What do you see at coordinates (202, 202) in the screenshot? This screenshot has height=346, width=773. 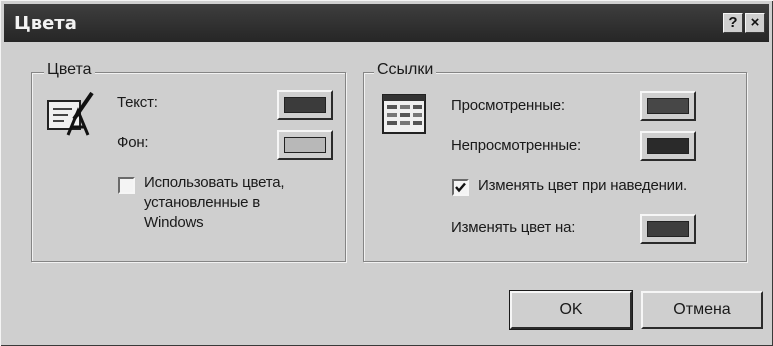 I see `use-windows-colors-label-line2: установленные в` at bounding box center [202, 202].